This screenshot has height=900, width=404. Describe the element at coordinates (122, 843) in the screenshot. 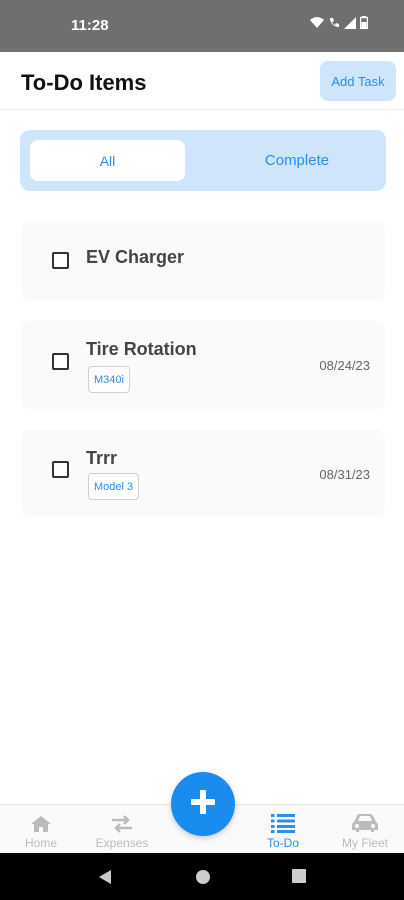

I see `nav-label: Expenses` at that location.